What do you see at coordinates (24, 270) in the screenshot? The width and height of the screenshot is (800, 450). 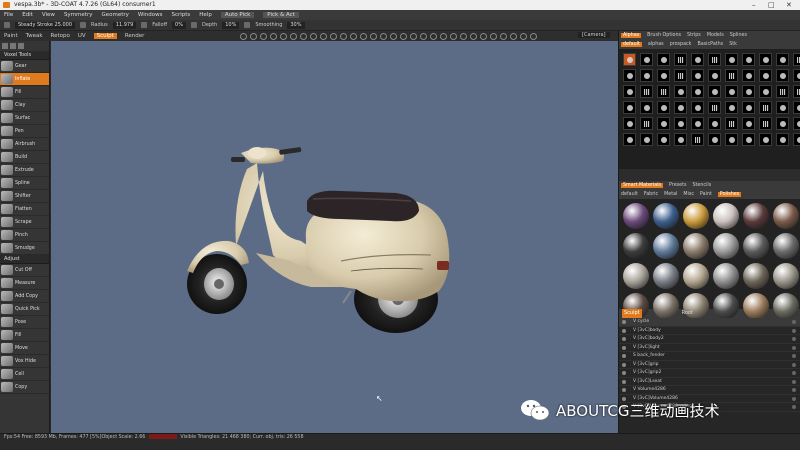 I see `tool-cut-off: Cut Off` at bounding box center [24, 270].